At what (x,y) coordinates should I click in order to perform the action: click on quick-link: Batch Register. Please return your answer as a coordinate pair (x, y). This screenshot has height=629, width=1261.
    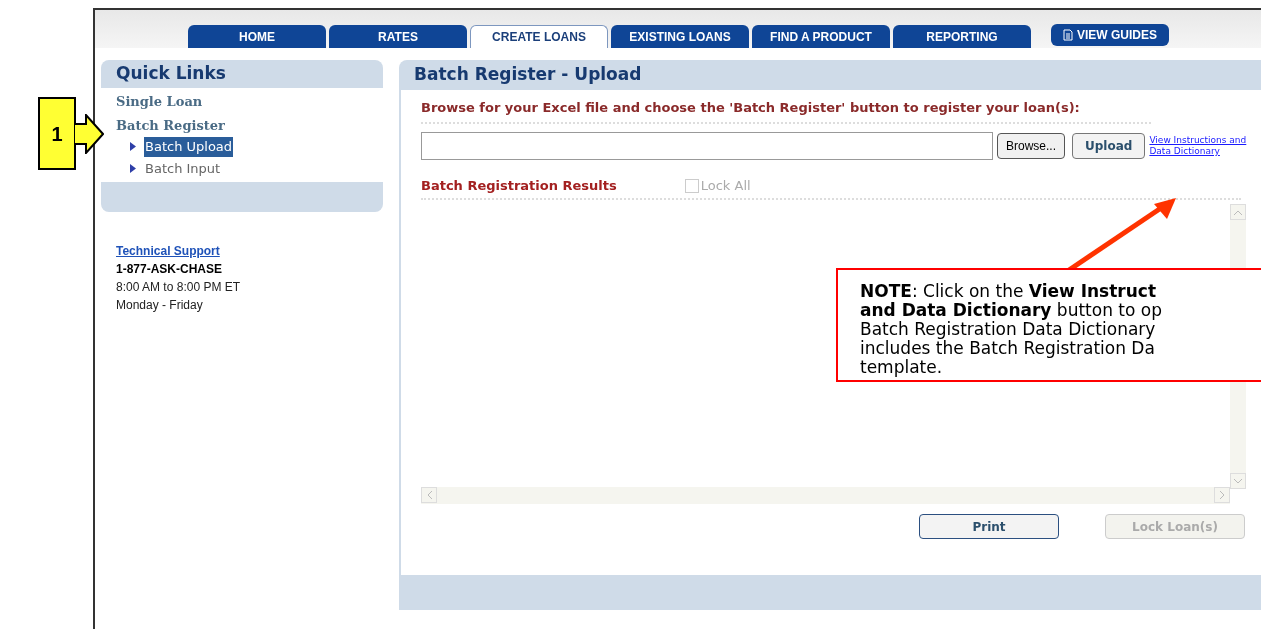
    Looking at the image, I should click on (170, 125).